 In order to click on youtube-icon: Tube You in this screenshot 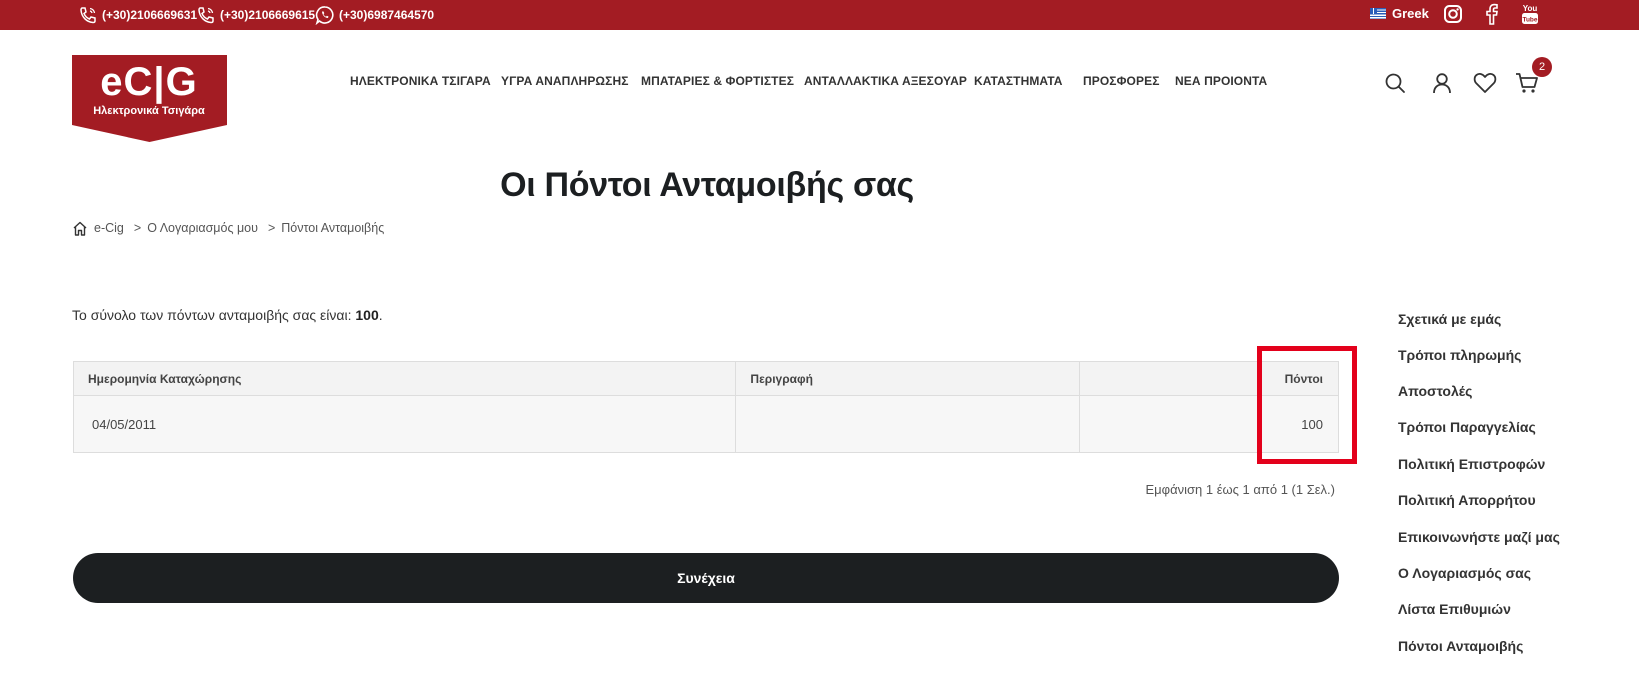, I will do `click(1530, 14)`.